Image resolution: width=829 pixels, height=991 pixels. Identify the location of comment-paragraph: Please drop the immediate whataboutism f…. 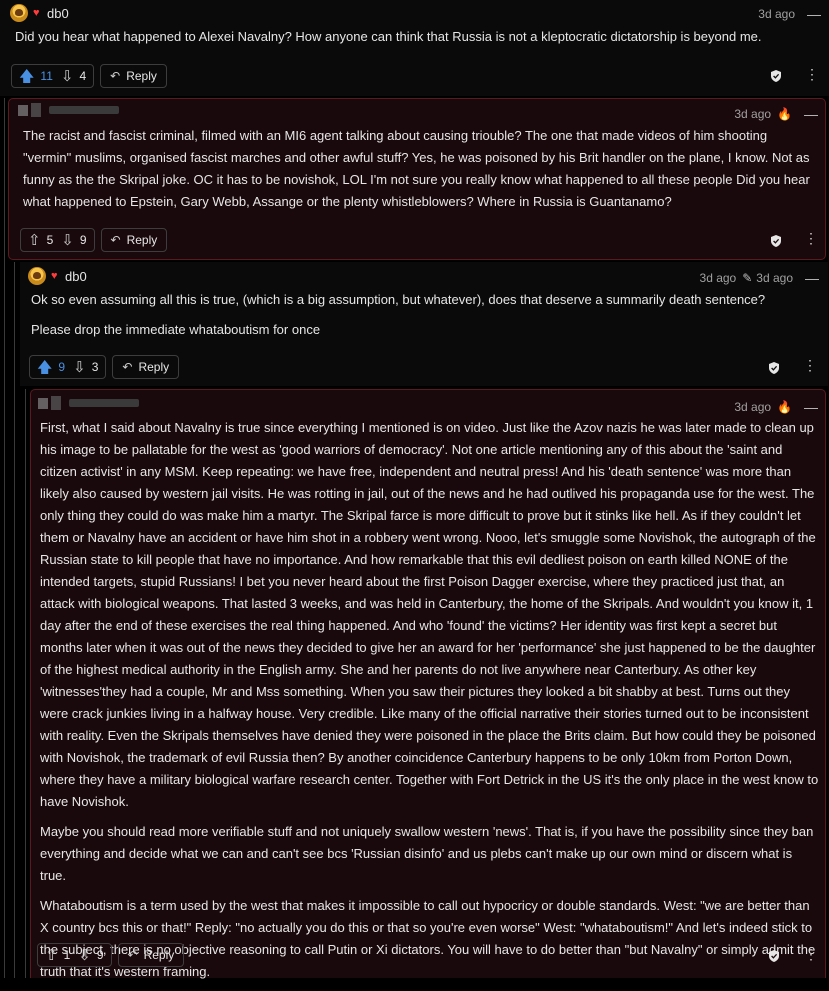
(176, 329).